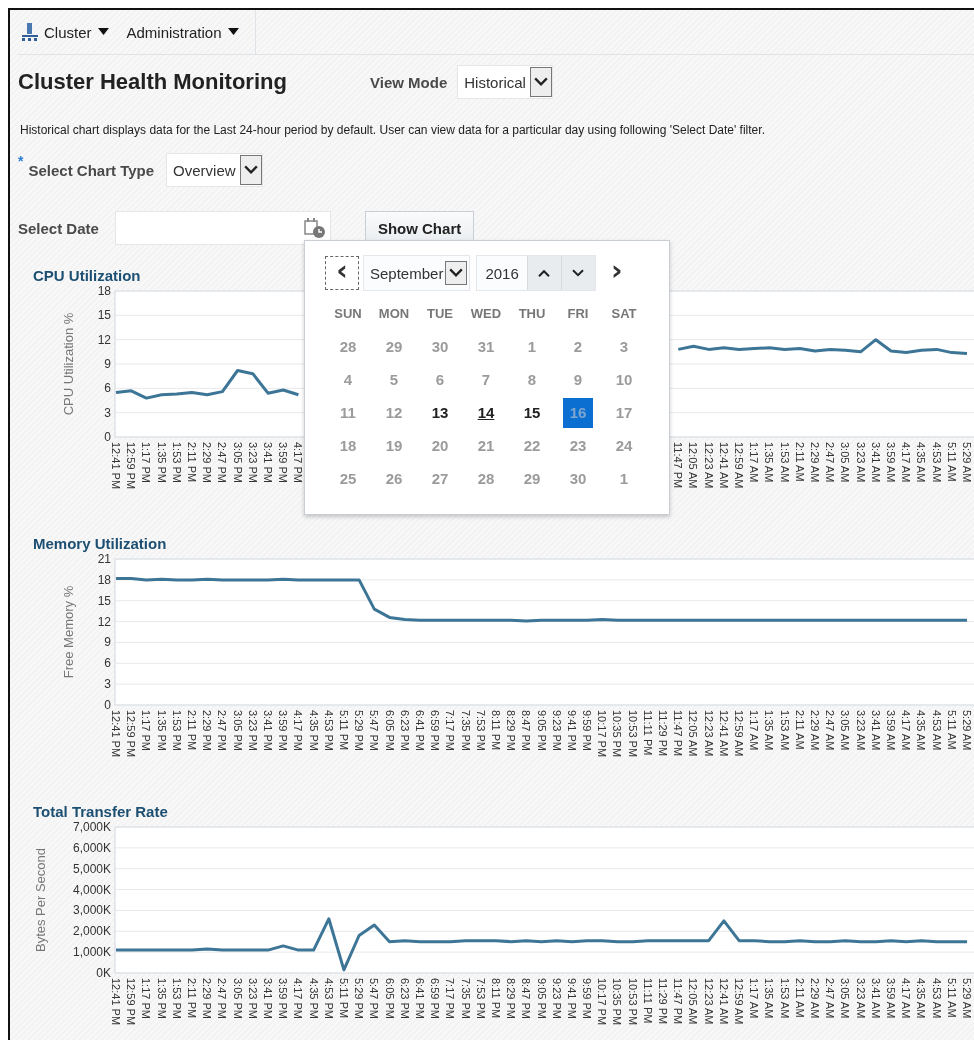 Image resolution: width=974 pixels, height=1040 pixels. What do you see at coordinates (161, 462) in the screenshot?
I see `axis-label: 1:35 PM` at bounding box center [161, 462].